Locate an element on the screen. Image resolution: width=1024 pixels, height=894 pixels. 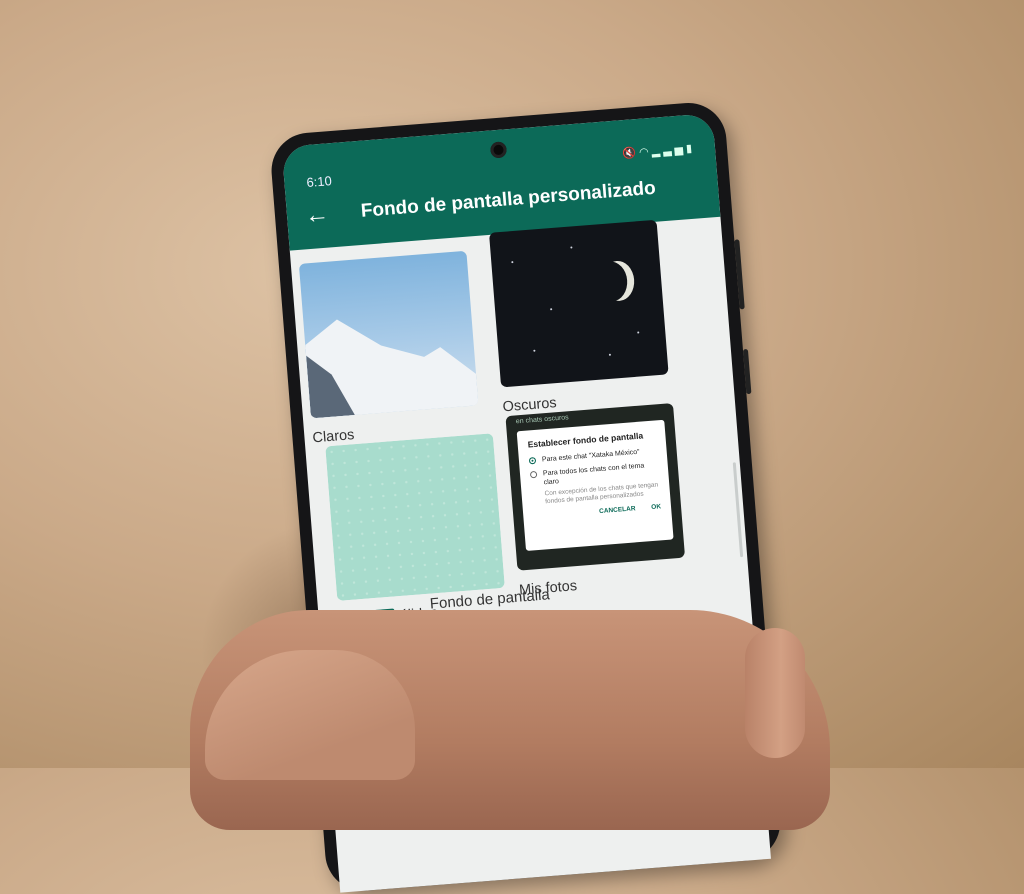
status-icons: 🔇◠▂▃▅▮ is located at coordinates (658, 151).